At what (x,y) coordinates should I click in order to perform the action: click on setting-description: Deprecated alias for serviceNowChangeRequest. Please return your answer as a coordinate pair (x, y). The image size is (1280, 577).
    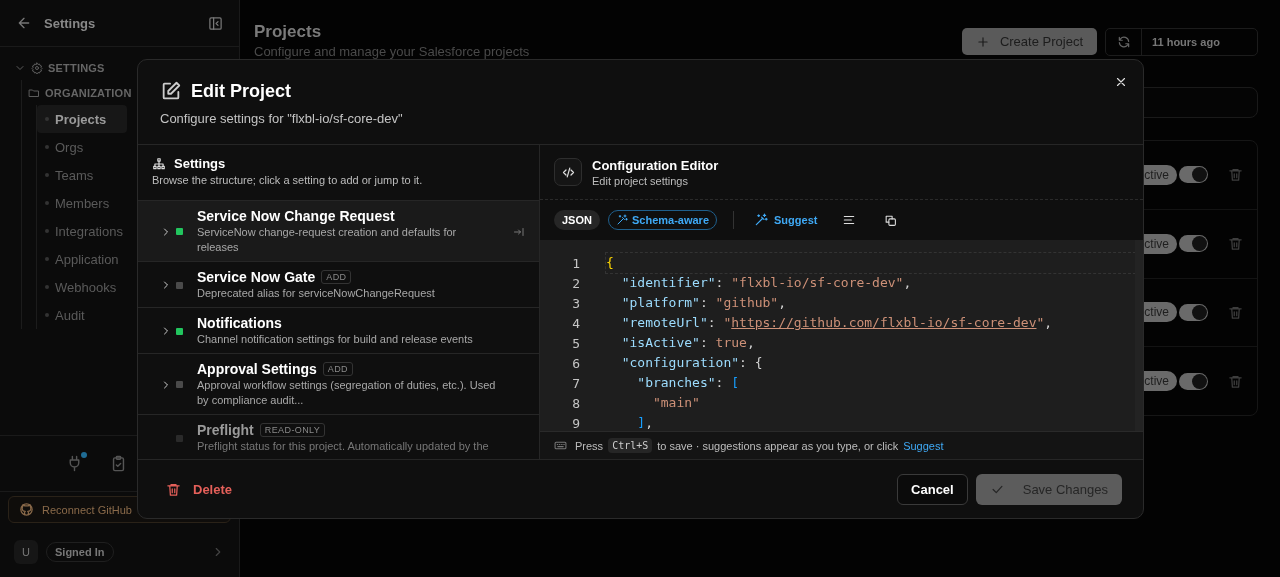
    Looking at the image, I should click on (316, 293).